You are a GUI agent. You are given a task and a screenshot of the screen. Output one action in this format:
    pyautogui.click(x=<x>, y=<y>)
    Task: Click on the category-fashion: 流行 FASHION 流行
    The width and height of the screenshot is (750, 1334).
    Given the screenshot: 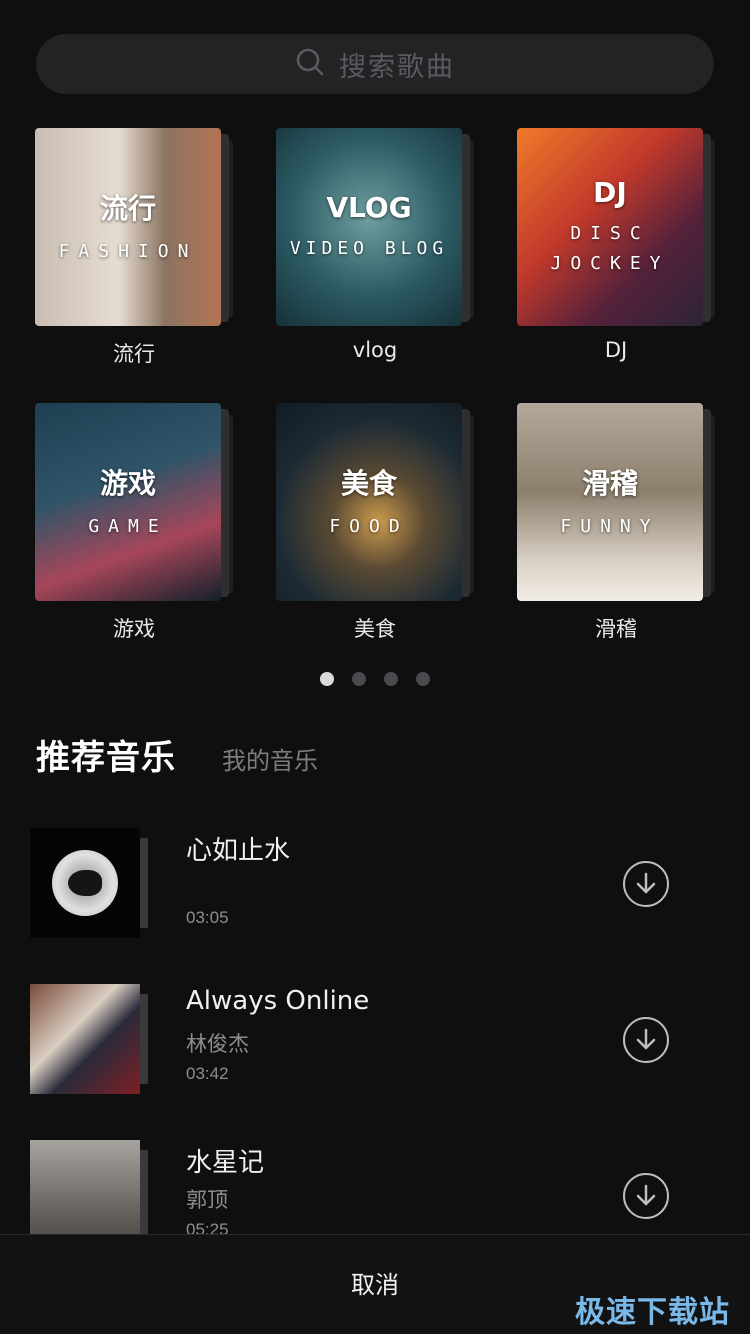 What is the action you would take?
    pyautogui.click(x=134, y=248)
    